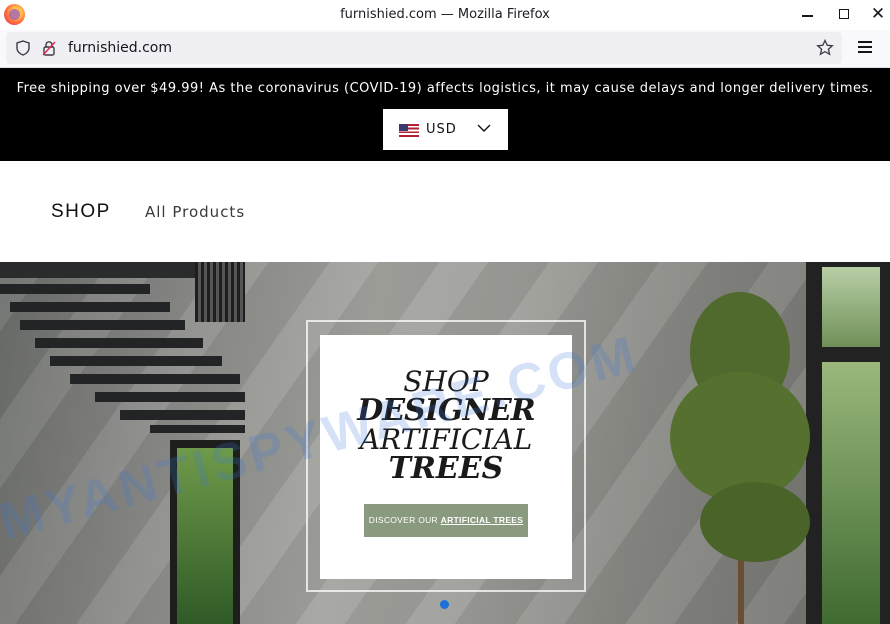  I want to click on close-icon: ✕, so click(878, 14).